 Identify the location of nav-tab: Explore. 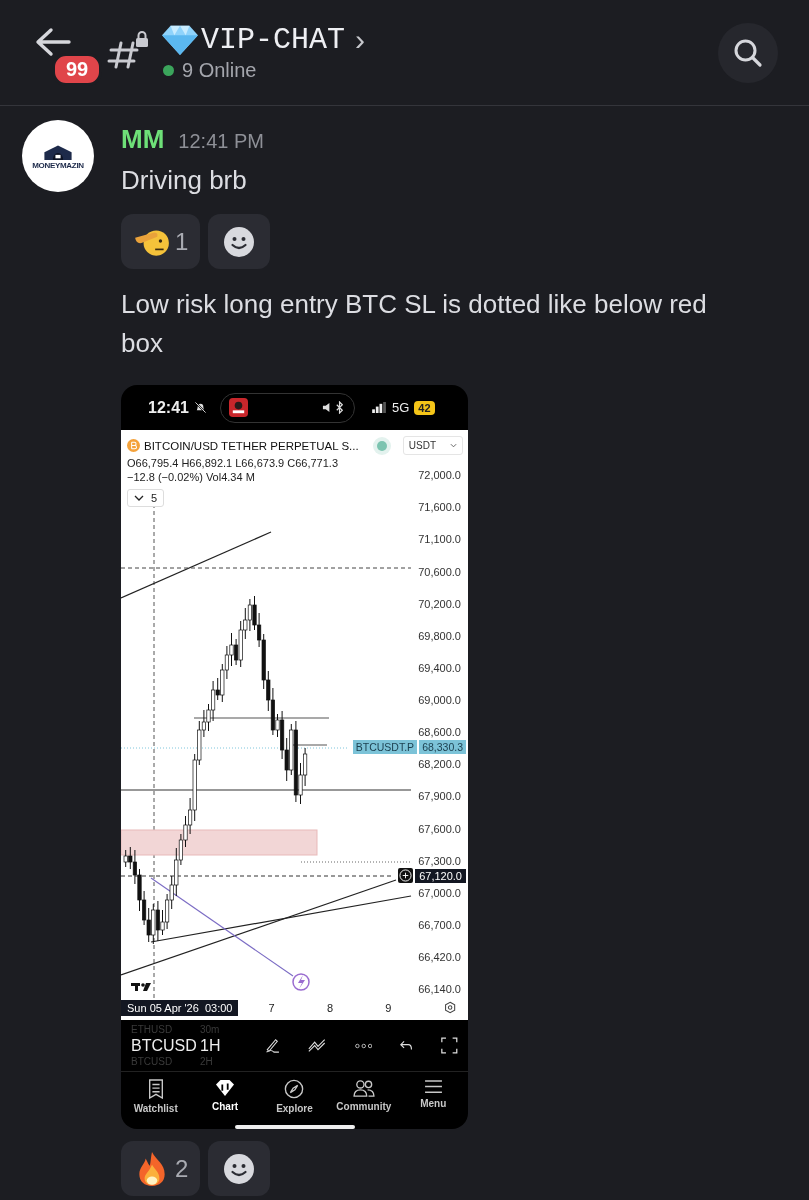
(294, 1097).